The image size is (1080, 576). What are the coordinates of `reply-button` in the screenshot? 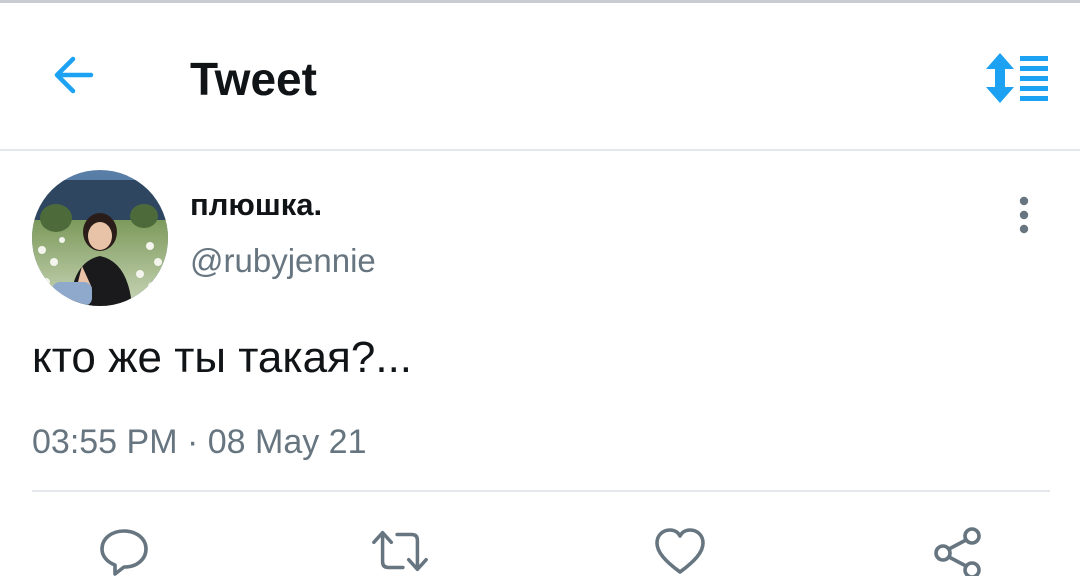 It's located at (124, 551).